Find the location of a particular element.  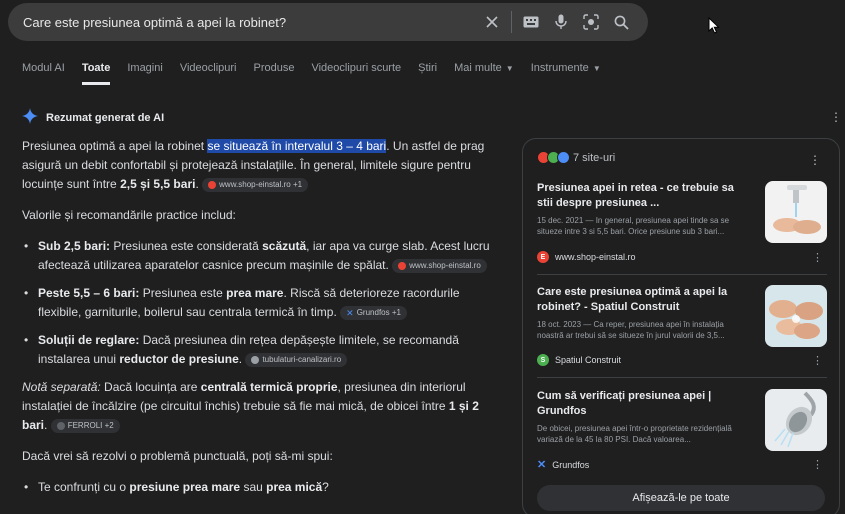

bold-text: scăzută is located at coordinates (284, 246).